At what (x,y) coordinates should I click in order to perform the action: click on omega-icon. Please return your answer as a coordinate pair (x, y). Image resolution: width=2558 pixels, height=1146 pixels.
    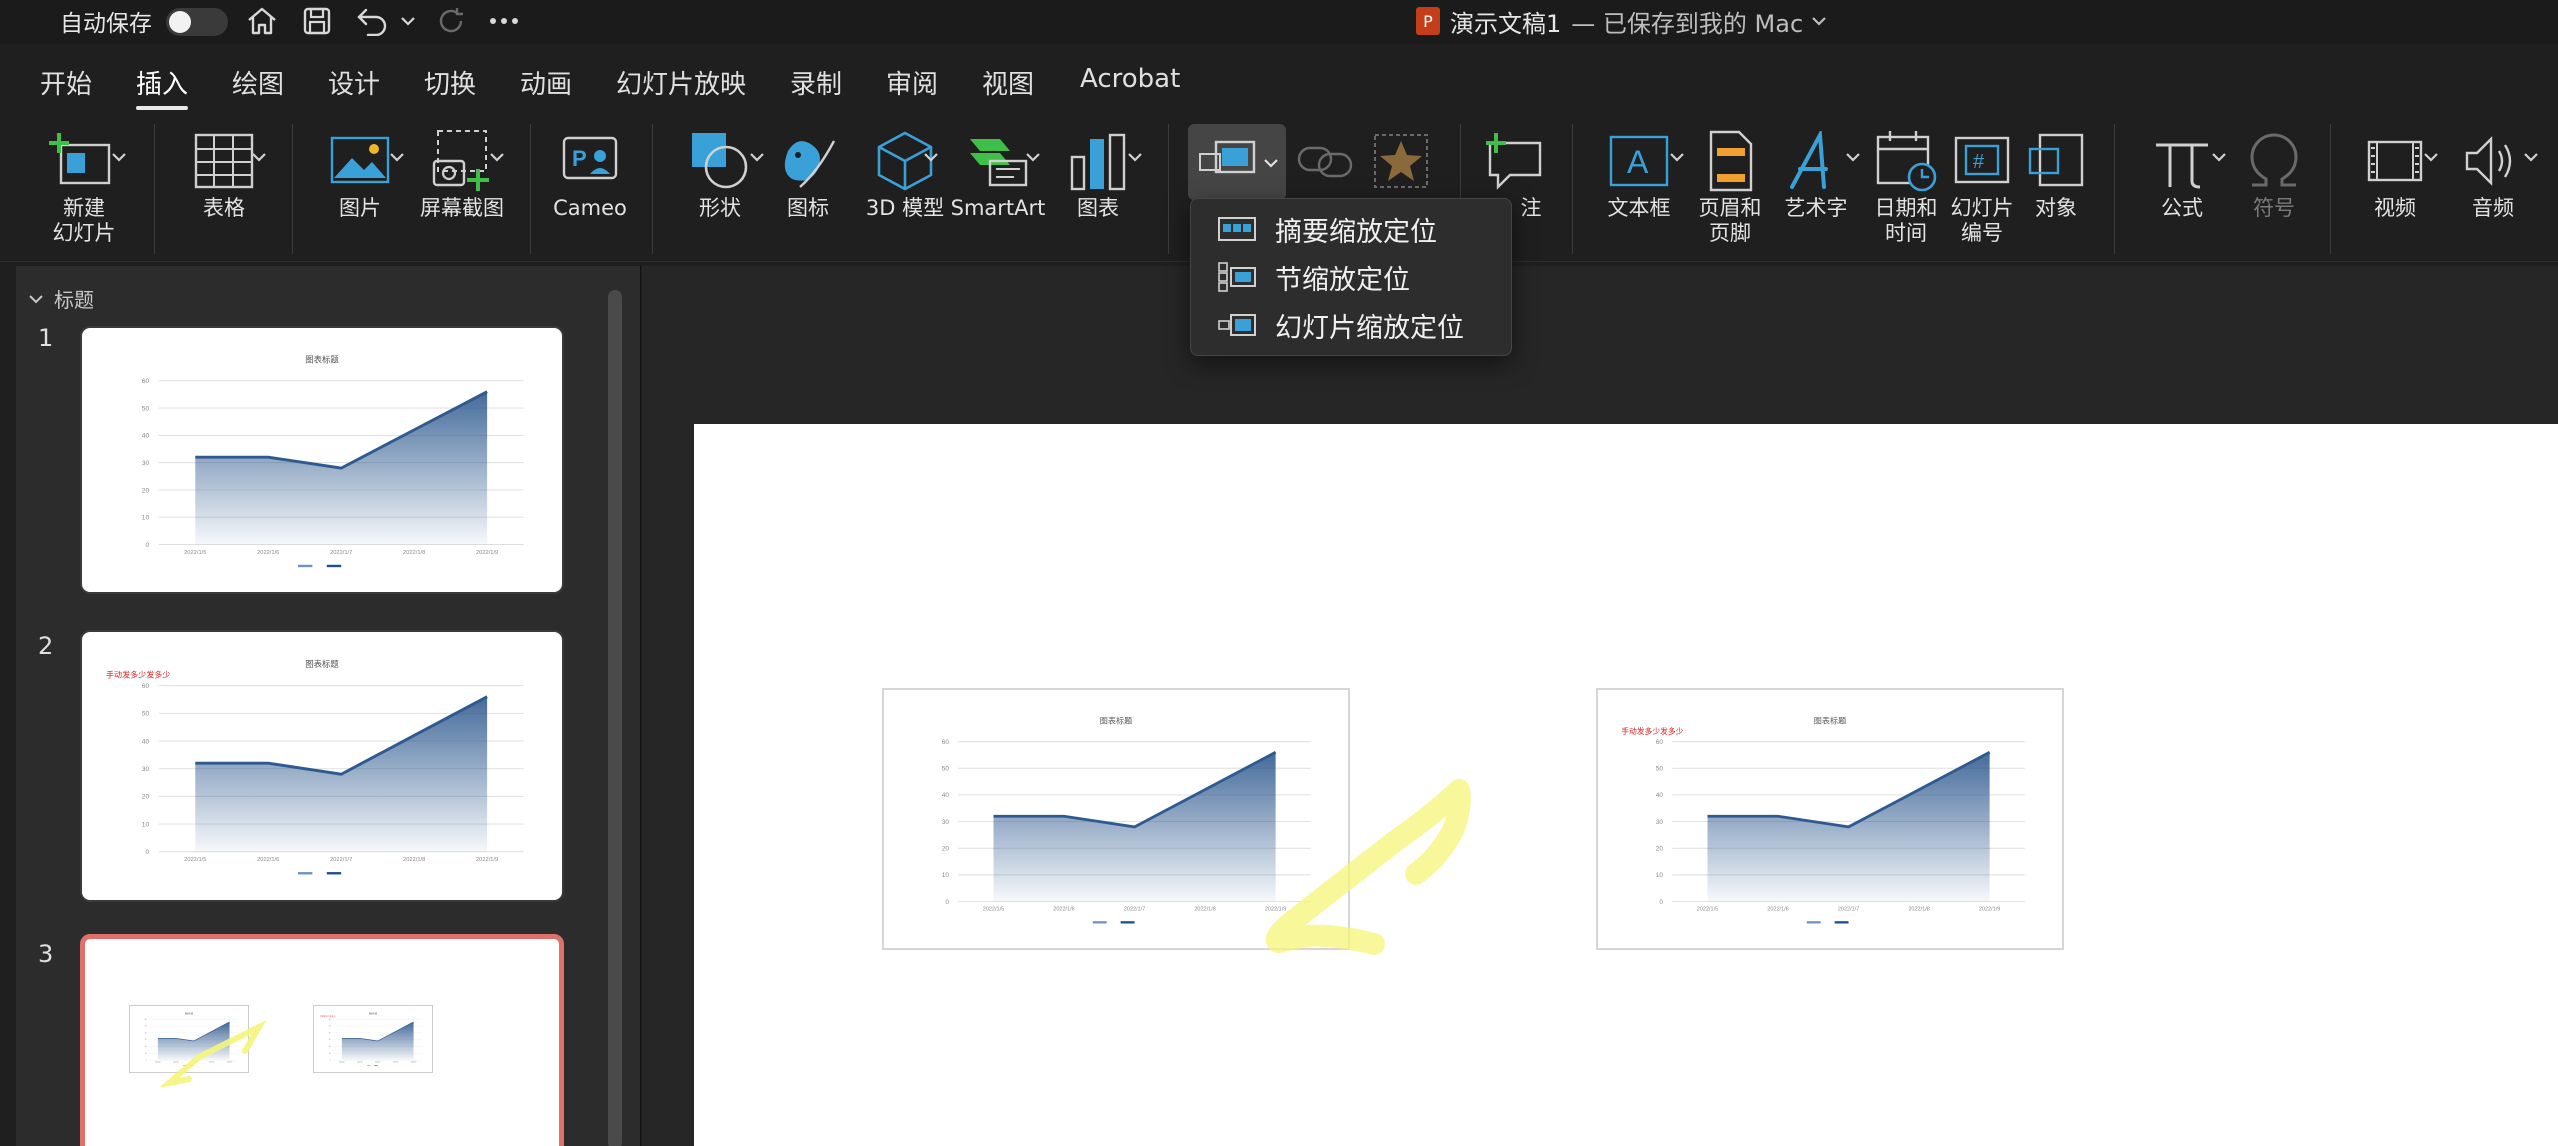
    Looking at the image, I should click on (2274, 161).